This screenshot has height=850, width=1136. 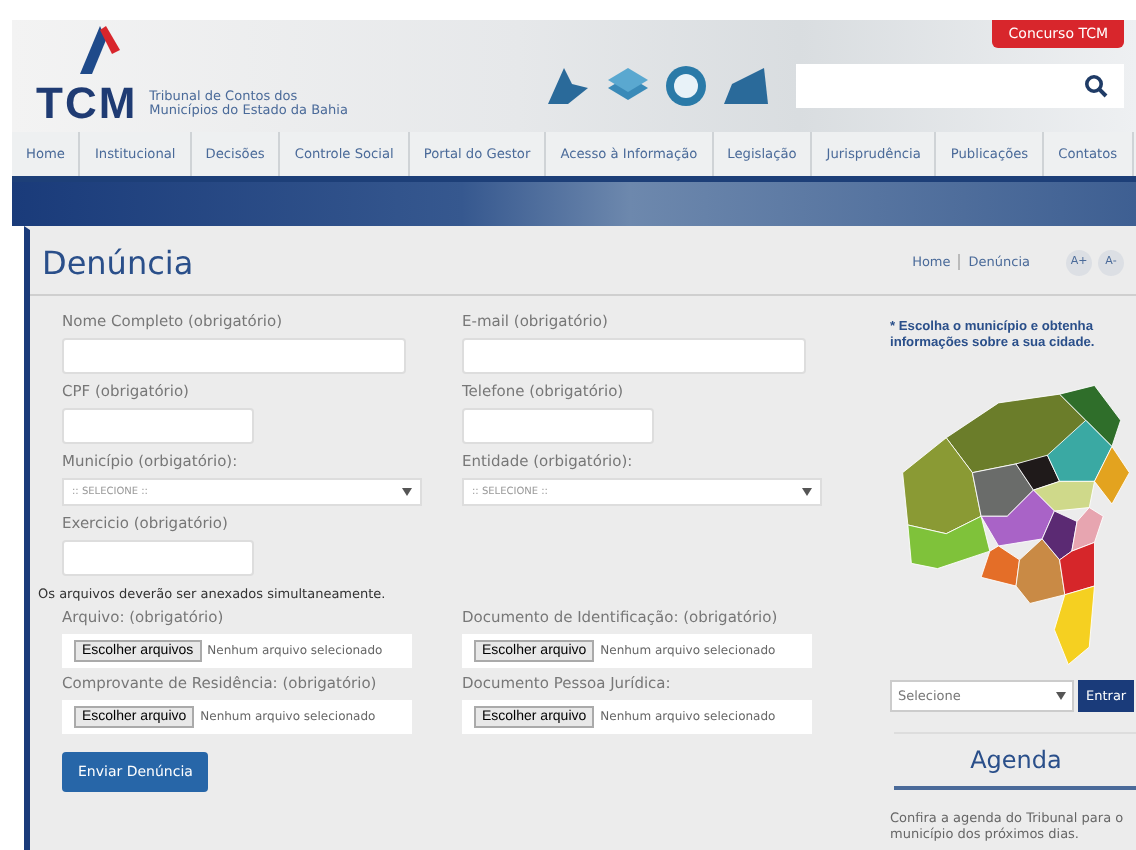 What do you see at coordinates (568, 86) in the screenshot?
I see `emblem-icon` at bounding box center [568, 86].